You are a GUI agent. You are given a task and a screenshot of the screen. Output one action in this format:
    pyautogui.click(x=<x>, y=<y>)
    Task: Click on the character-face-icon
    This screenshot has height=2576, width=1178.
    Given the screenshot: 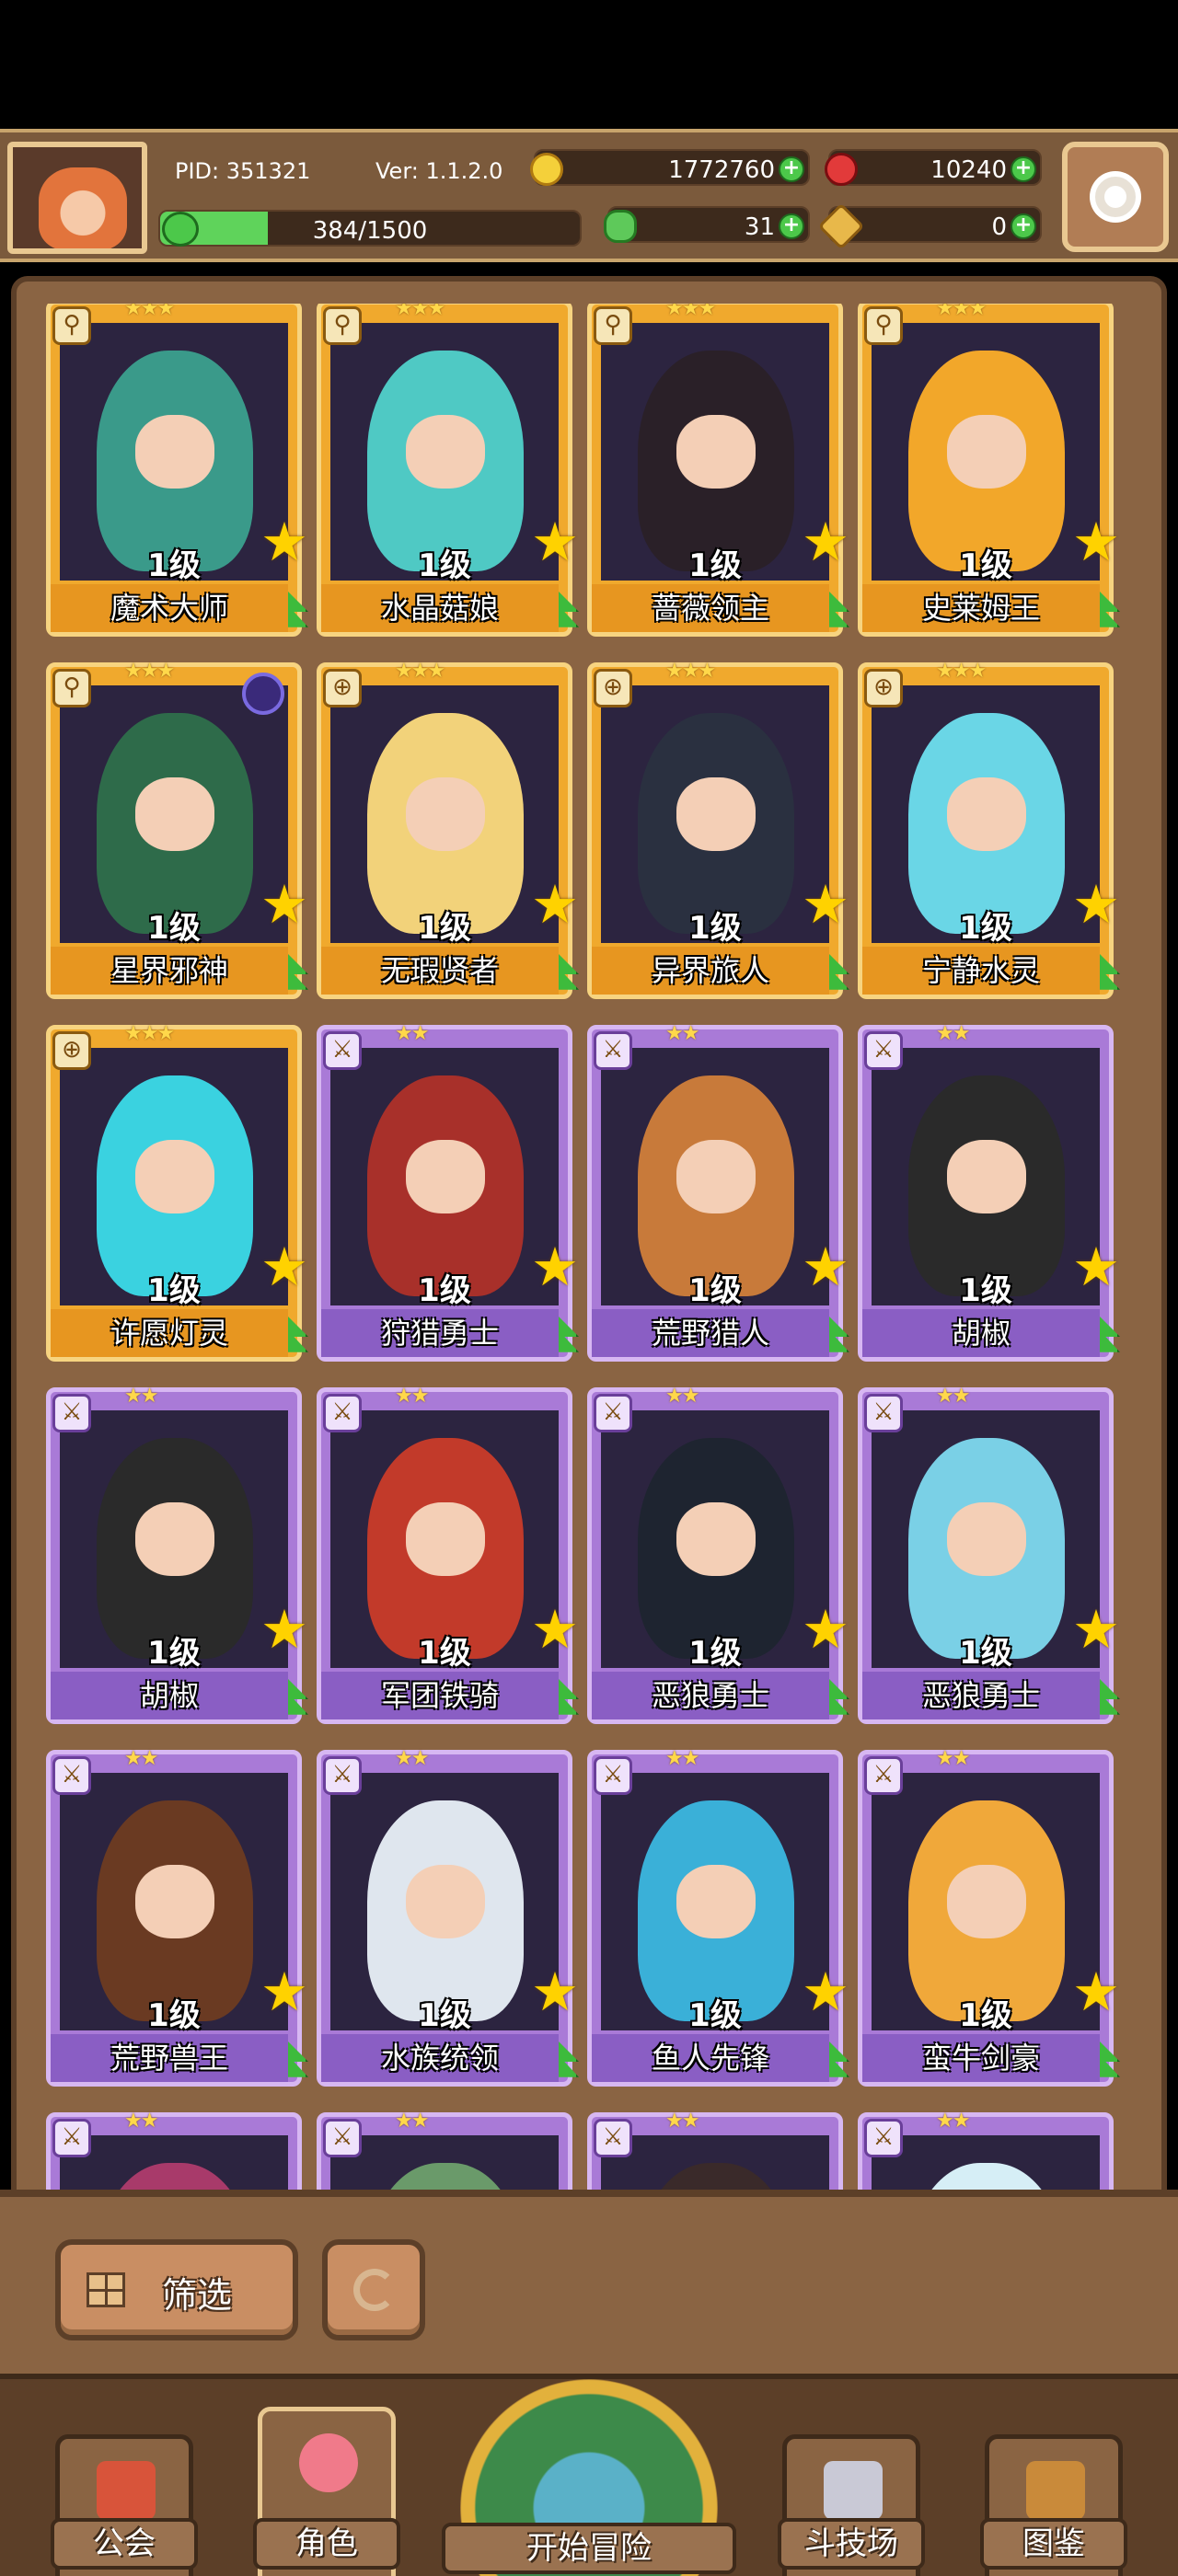 What is the action you would take?
    pyautogui.click(x=328, y=2462)
    